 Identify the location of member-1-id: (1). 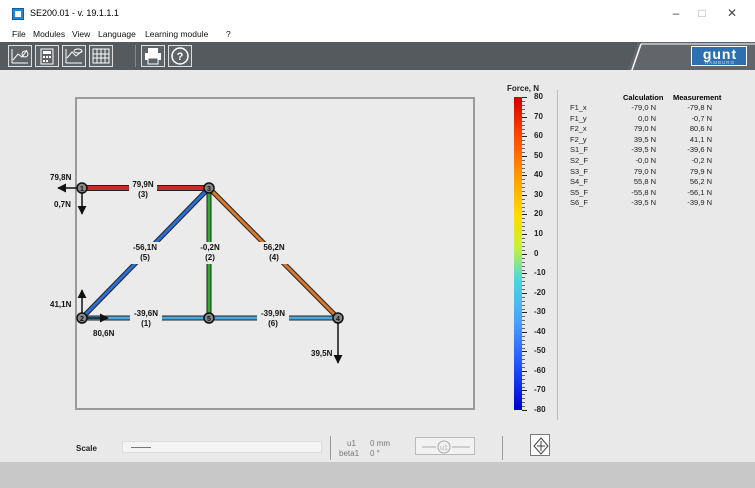
(146, 323).